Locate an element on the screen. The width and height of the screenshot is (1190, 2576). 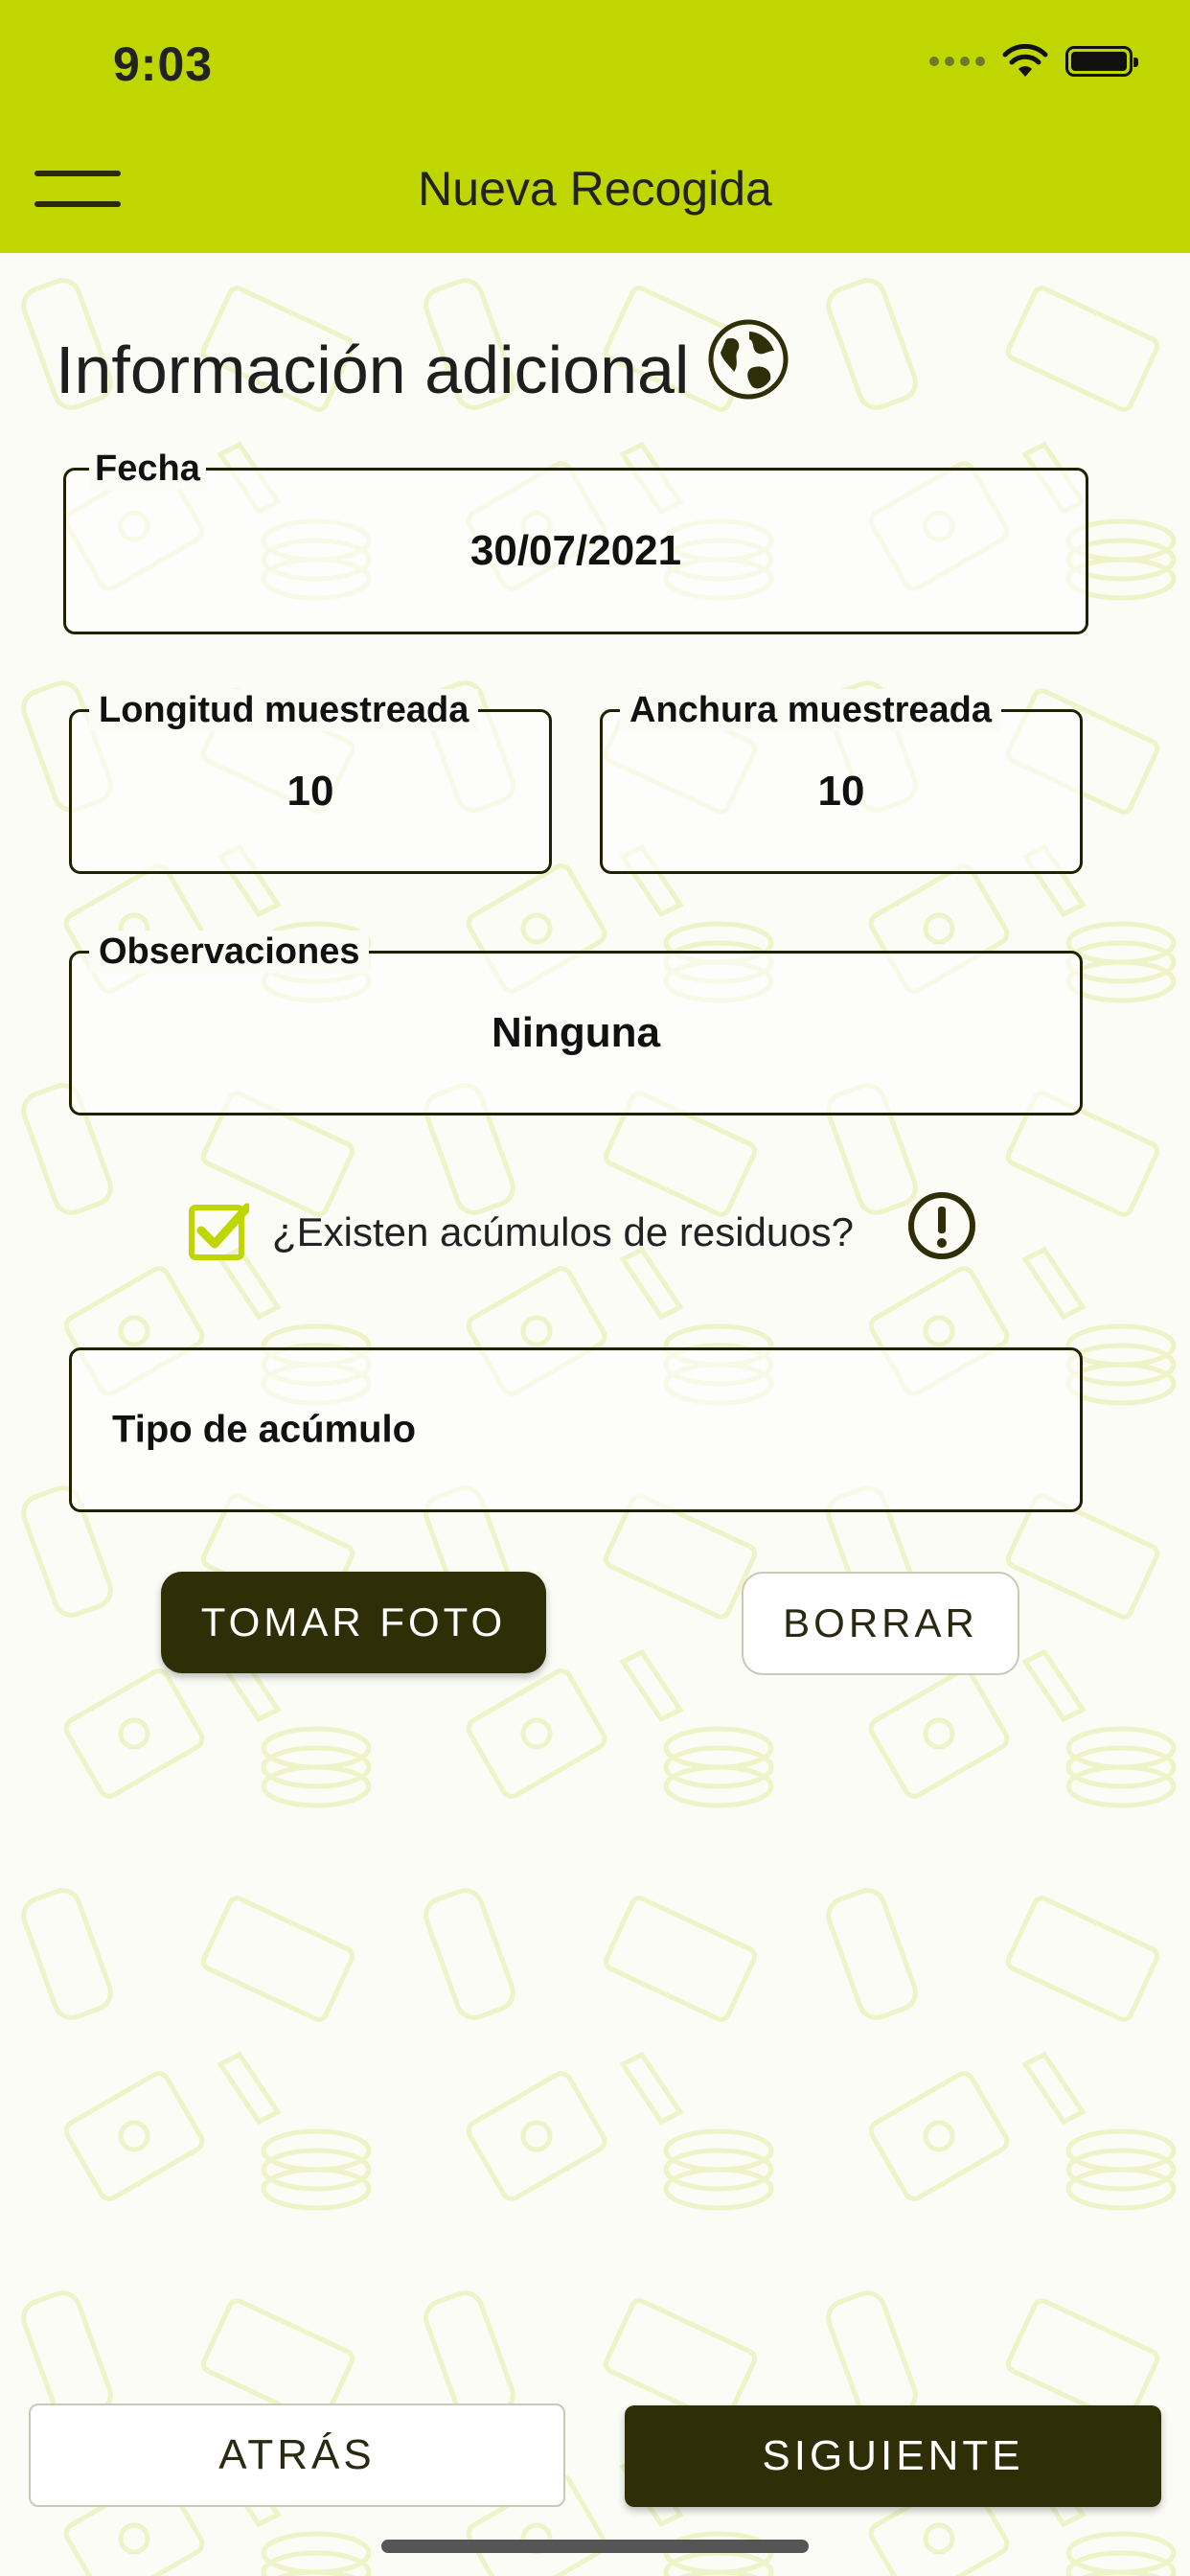
observaciones-label: Observaciones is located at coordinates (230, 952).